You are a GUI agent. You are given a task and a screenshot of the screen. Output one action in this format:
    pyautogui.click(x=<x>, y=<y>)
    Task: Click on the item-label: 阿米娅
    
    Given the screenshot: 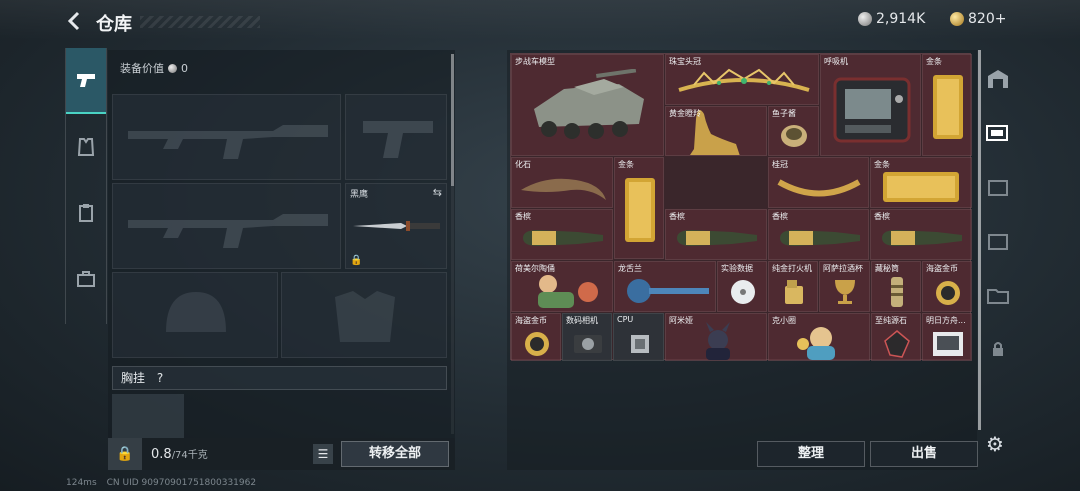 What is the action you would take?
    pyautogui.click(x=681, y=320)
    